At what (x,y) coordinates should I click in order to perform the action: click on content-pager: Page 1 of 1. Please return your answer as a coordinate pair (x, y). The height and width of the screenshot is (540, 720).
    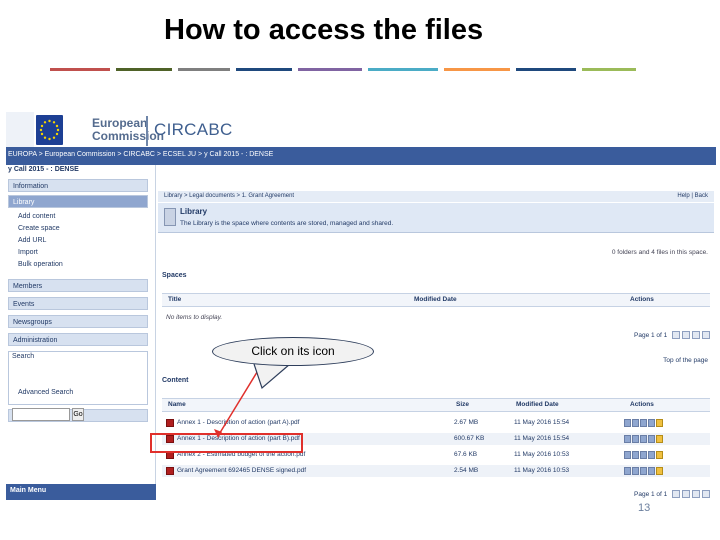
    Looking at the image, I should click on (651, 494).